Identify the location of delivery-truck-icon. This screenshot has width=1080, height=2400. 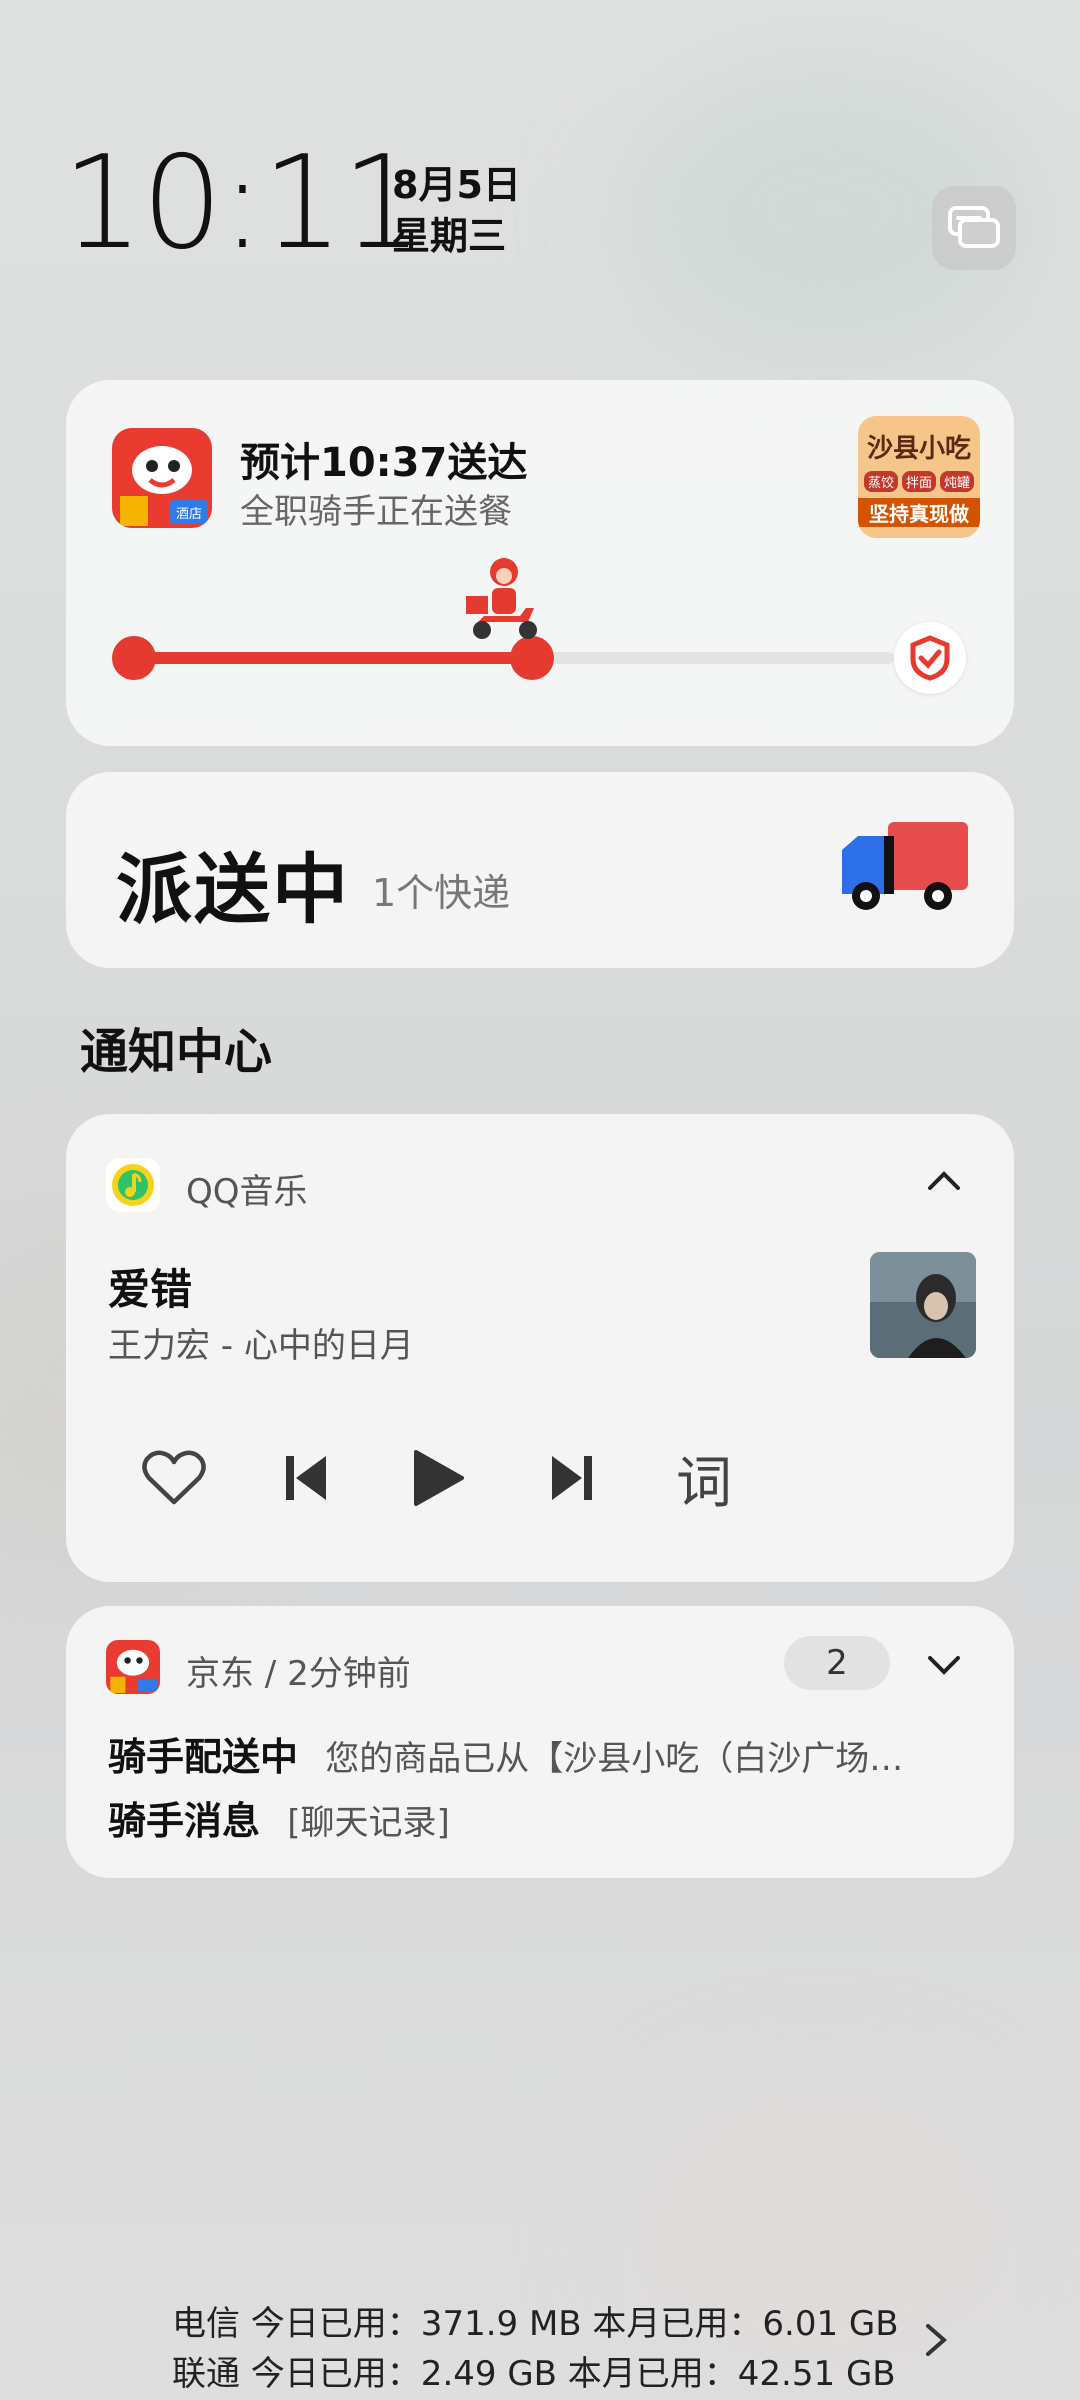
(904, 868).